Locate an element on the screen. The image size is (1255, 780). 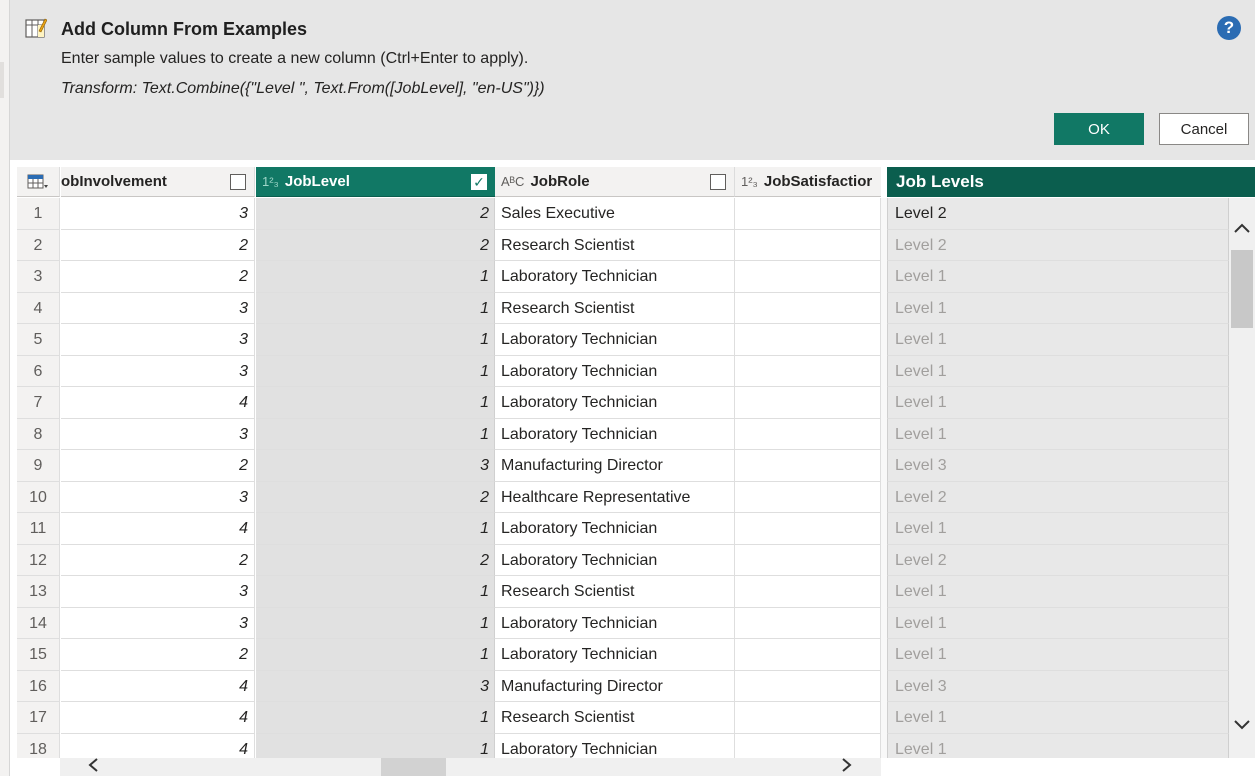
scroll-down-icon is located at coordinates (1242, 725).